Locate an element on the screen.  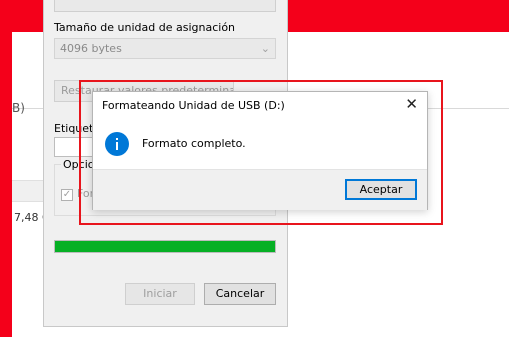
allocation-size-select: 4096 bytes ⌄ is located at coordinates (165, 48).